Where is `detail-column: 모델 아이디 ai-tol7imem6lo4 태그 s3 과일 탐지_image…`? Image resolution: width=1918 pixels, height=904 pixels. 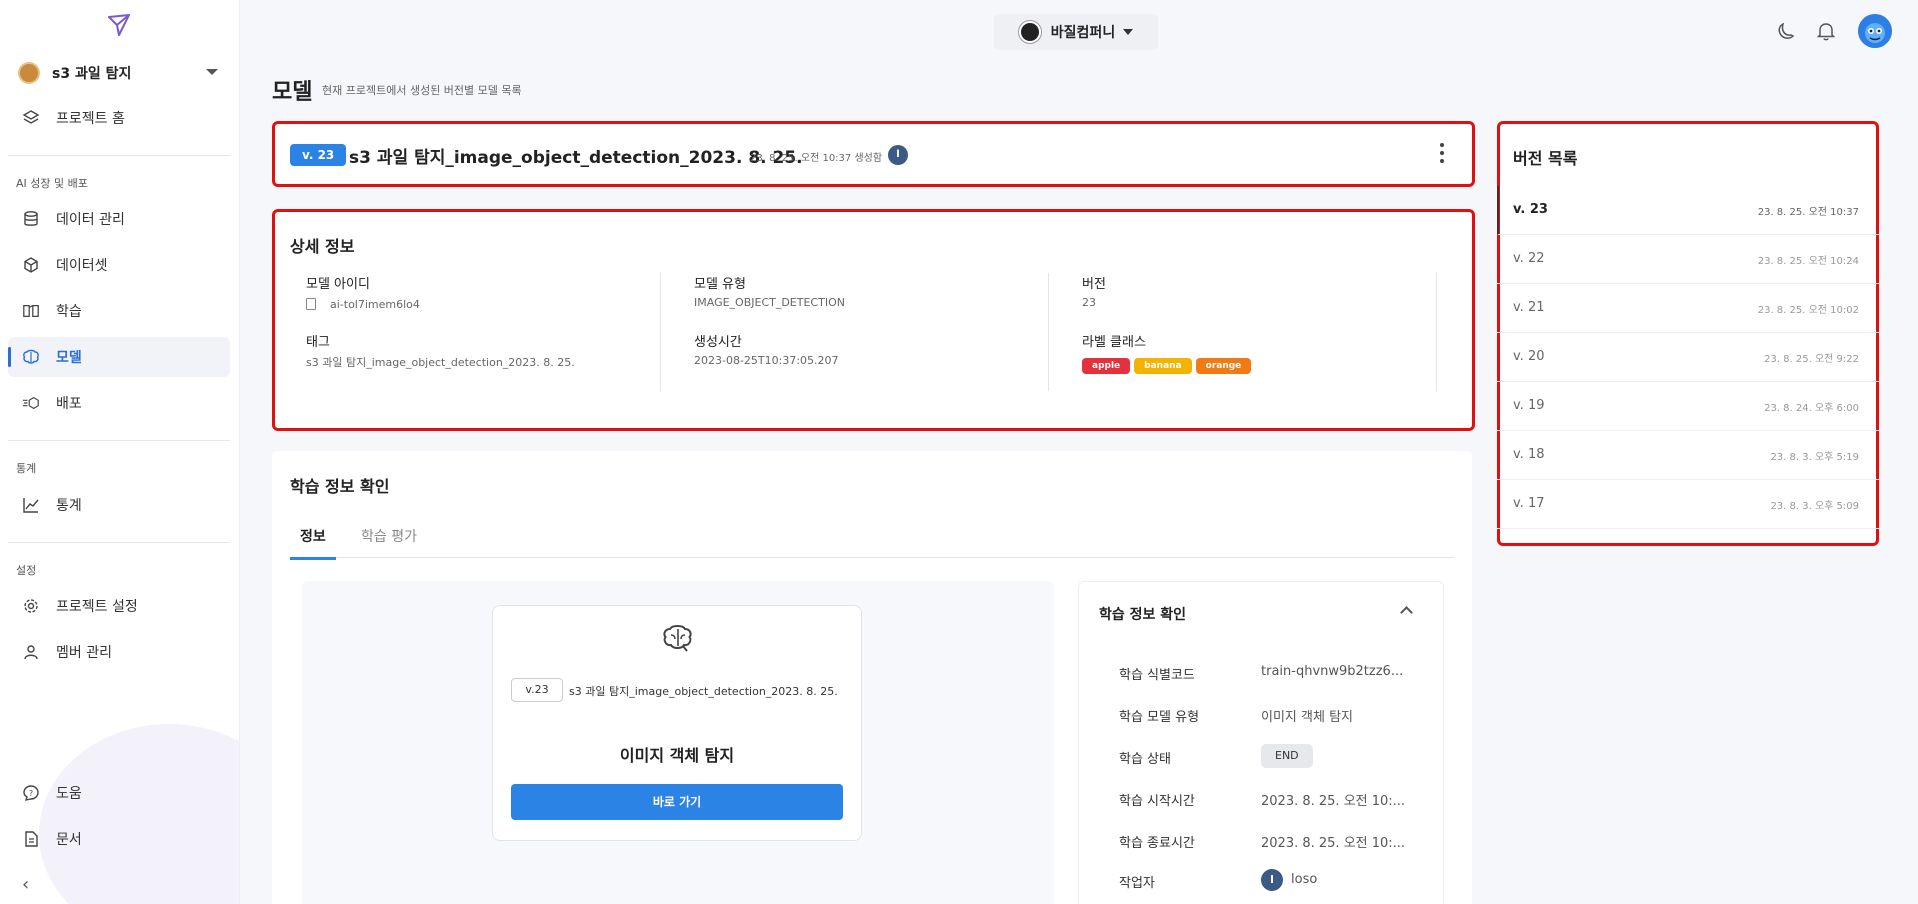
detail-column: 모델 아이디 ai-tol7imem6lo4 태그 s3 과일 탐지_image… is located at coordinates (483, 332).